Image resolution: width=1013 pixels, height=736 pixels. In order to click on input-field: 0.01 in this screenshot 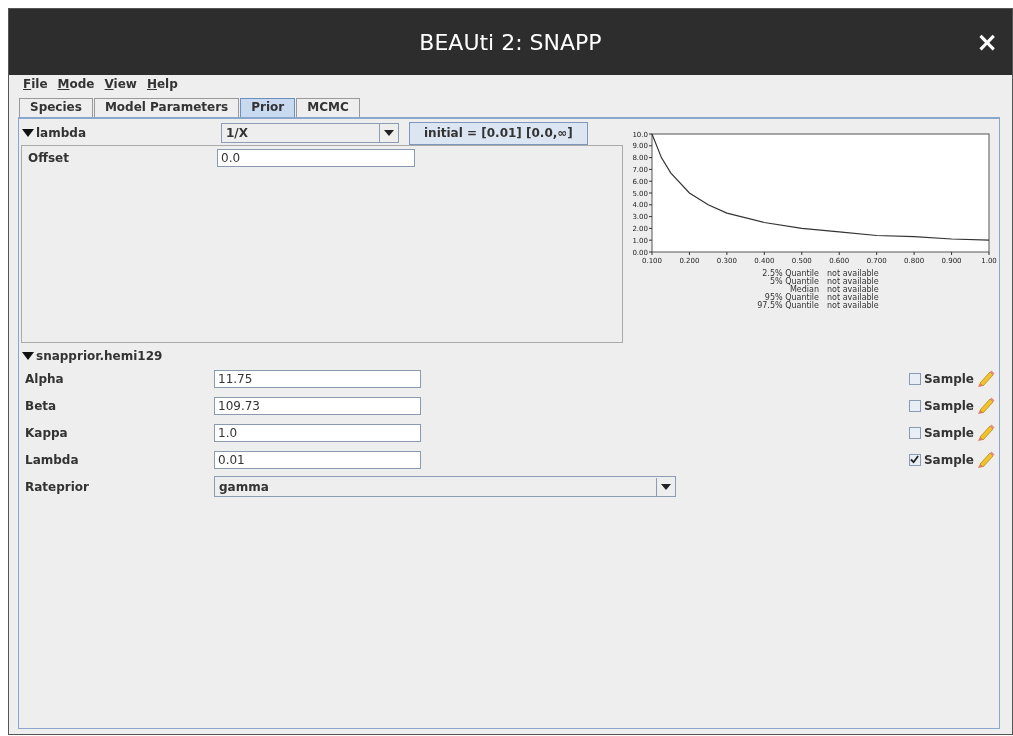, I will do `click(317, 459)`.